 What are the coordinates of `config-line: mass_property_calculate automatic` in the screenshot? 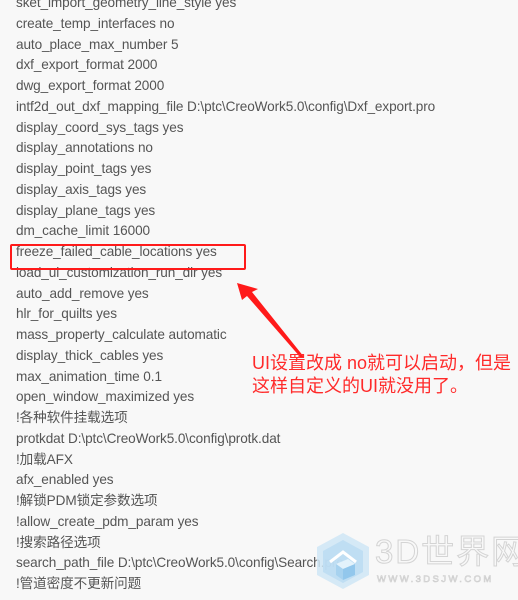 It's located at (121, 334).